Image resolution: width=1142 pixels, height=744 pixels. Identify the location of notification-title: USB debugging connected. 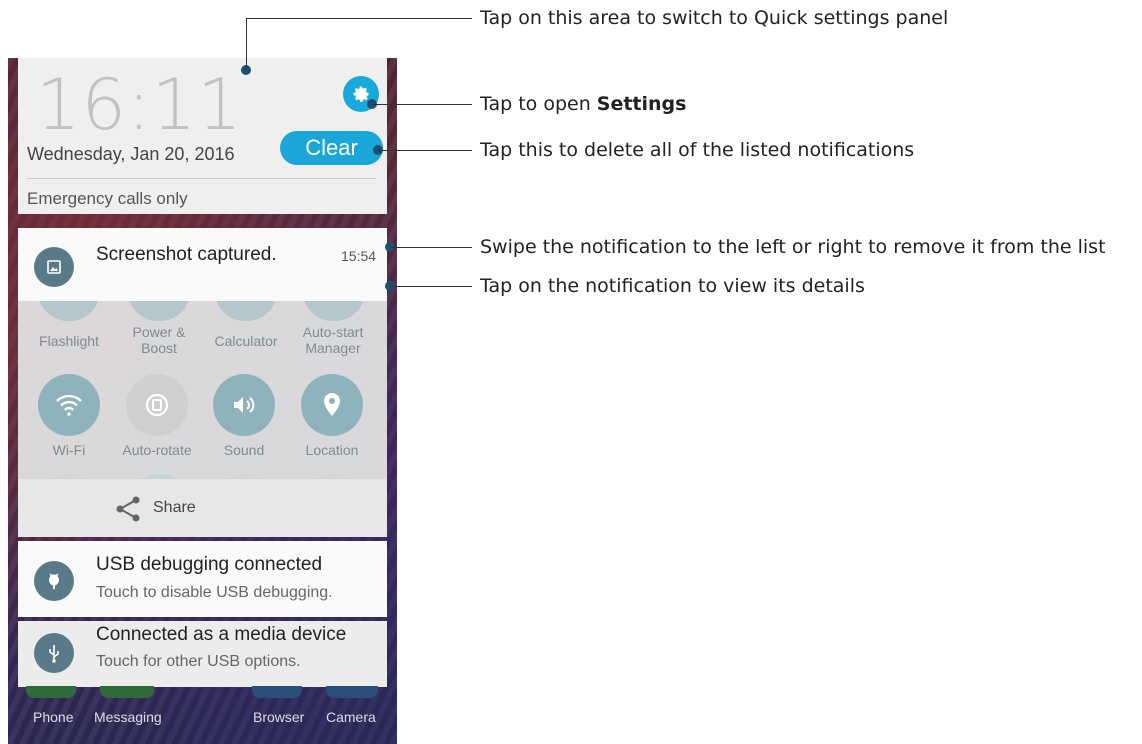
(209, 564).